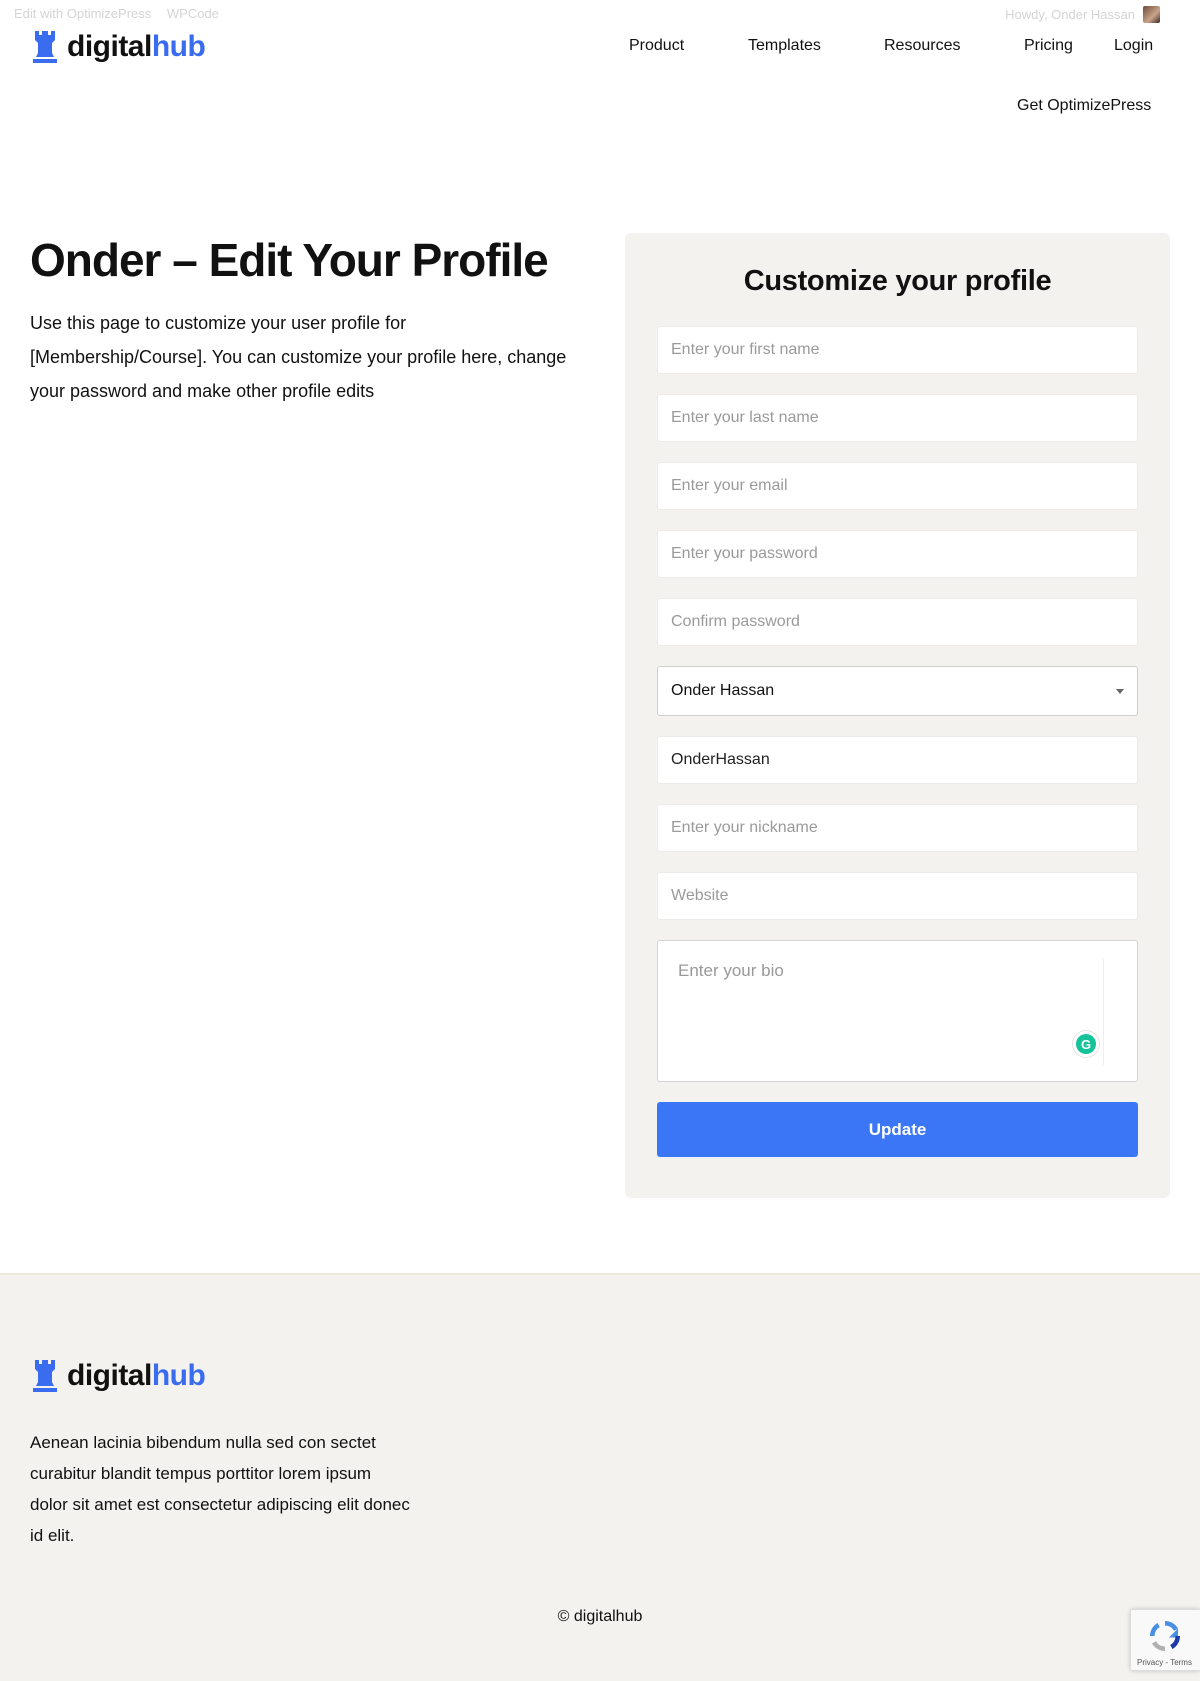 This screenshot has height=1681, width=1200. Describe the element at coordinates (1111, 1012) in the screenshot. I see `bio-scrollbar` at that location.